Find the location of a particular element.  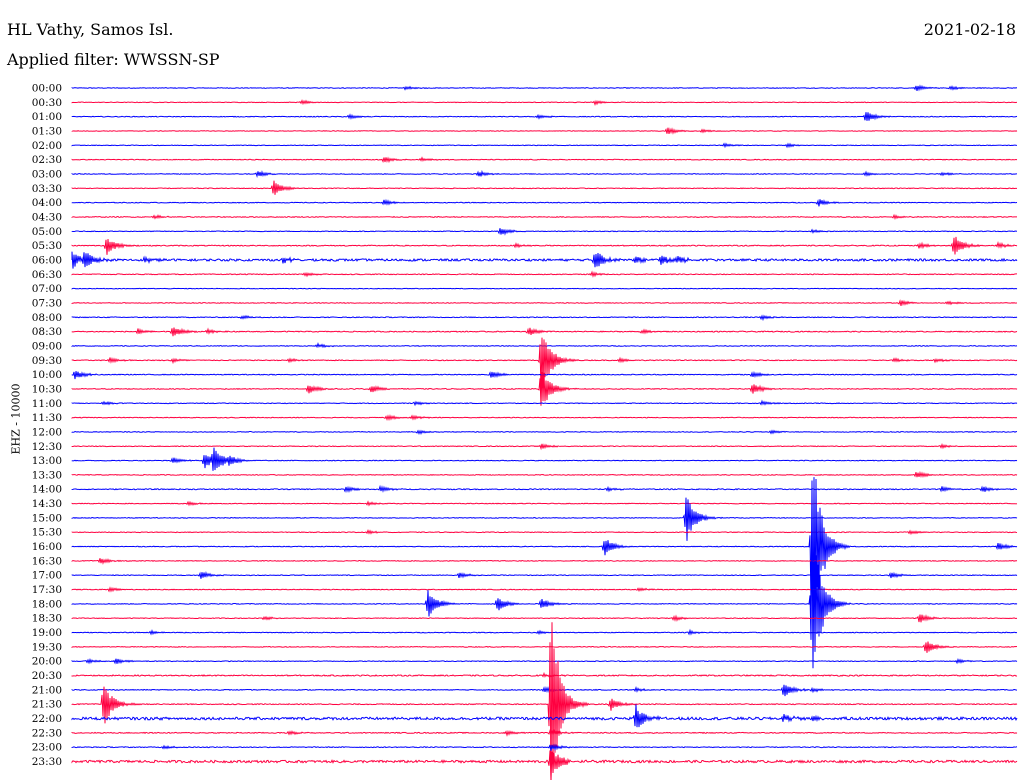

row-label: 08:00 is located at coordinates (47, 318).